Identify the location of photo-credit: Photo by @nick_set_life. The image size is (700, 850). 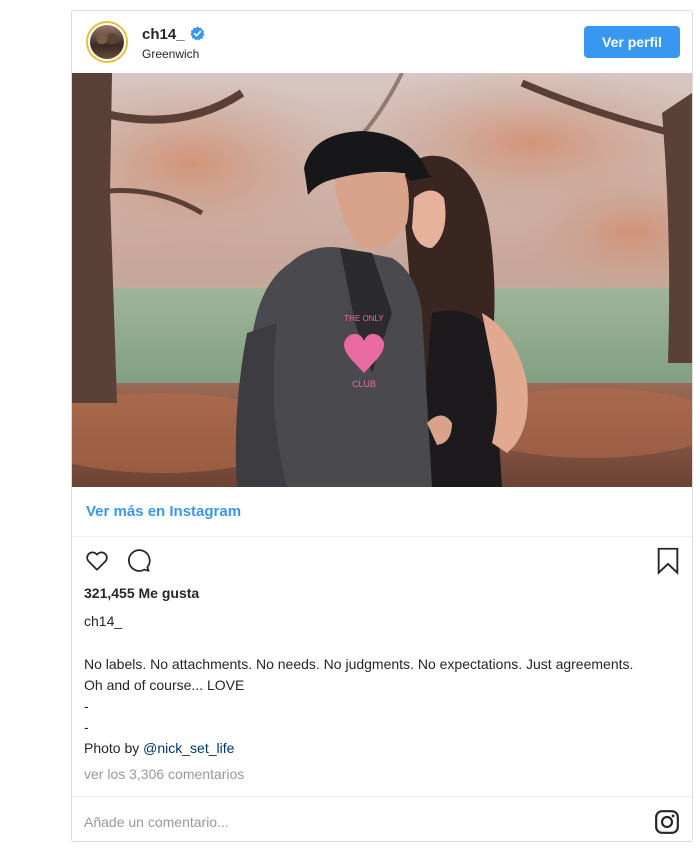
(364, 748).